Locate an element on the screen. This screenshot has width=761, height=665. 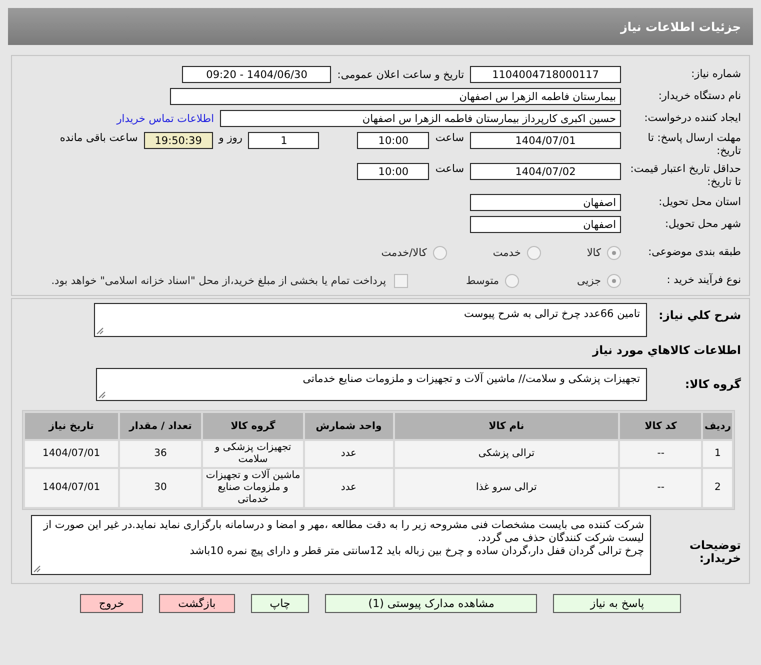
field-label: نوع فرآیند خرید : is located at coordinates (703, 280).